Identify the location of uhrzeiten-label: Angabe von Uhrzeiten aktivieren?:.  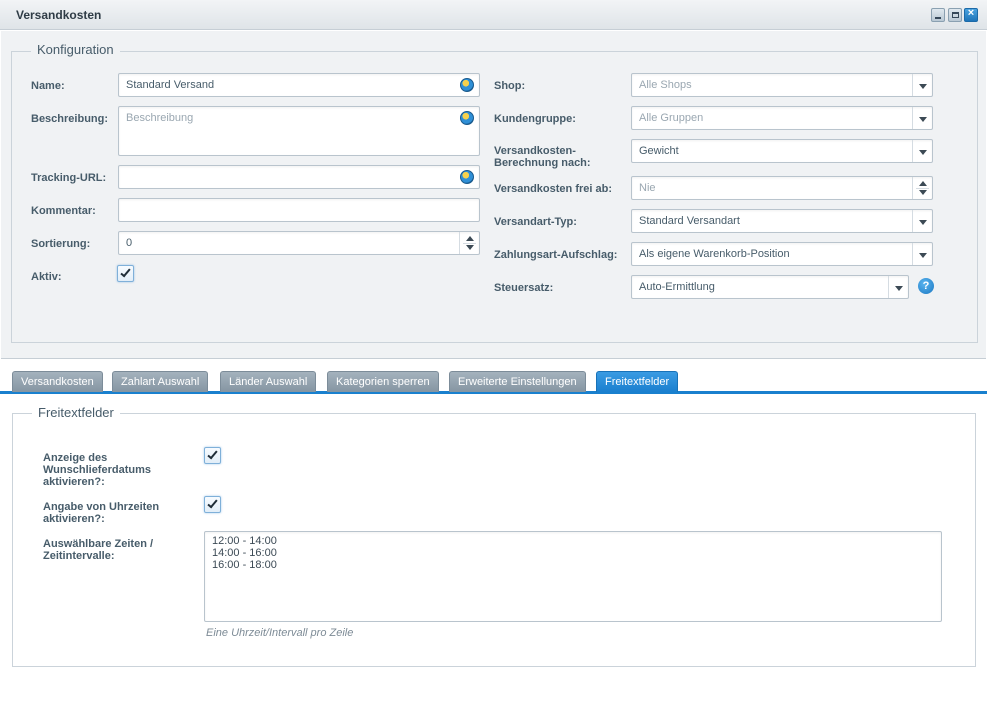
(101, 513).